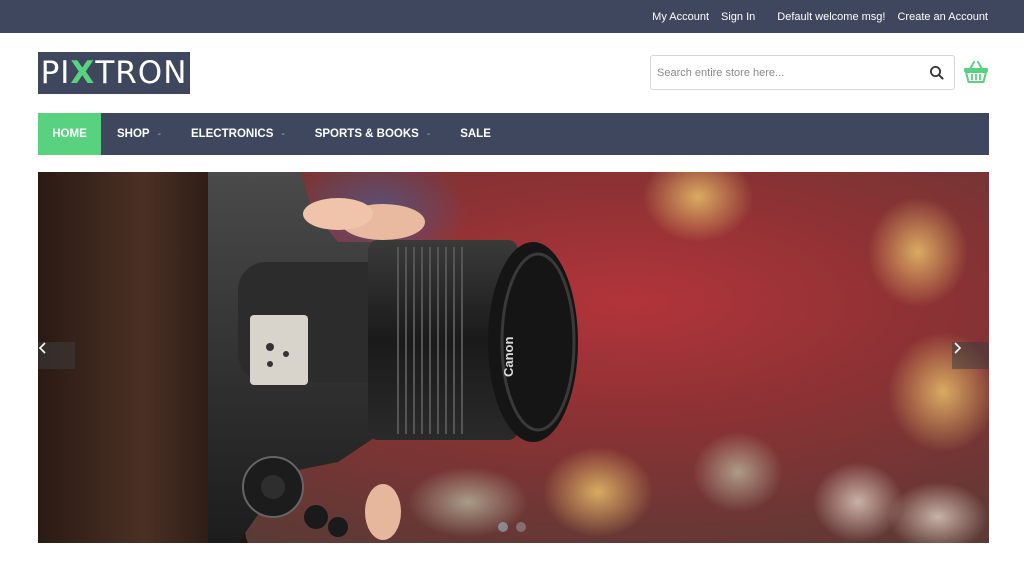  Describe the element at coordinates (942, 17) in the screenshot. I see `create-account-link: Create an Account` at that location.